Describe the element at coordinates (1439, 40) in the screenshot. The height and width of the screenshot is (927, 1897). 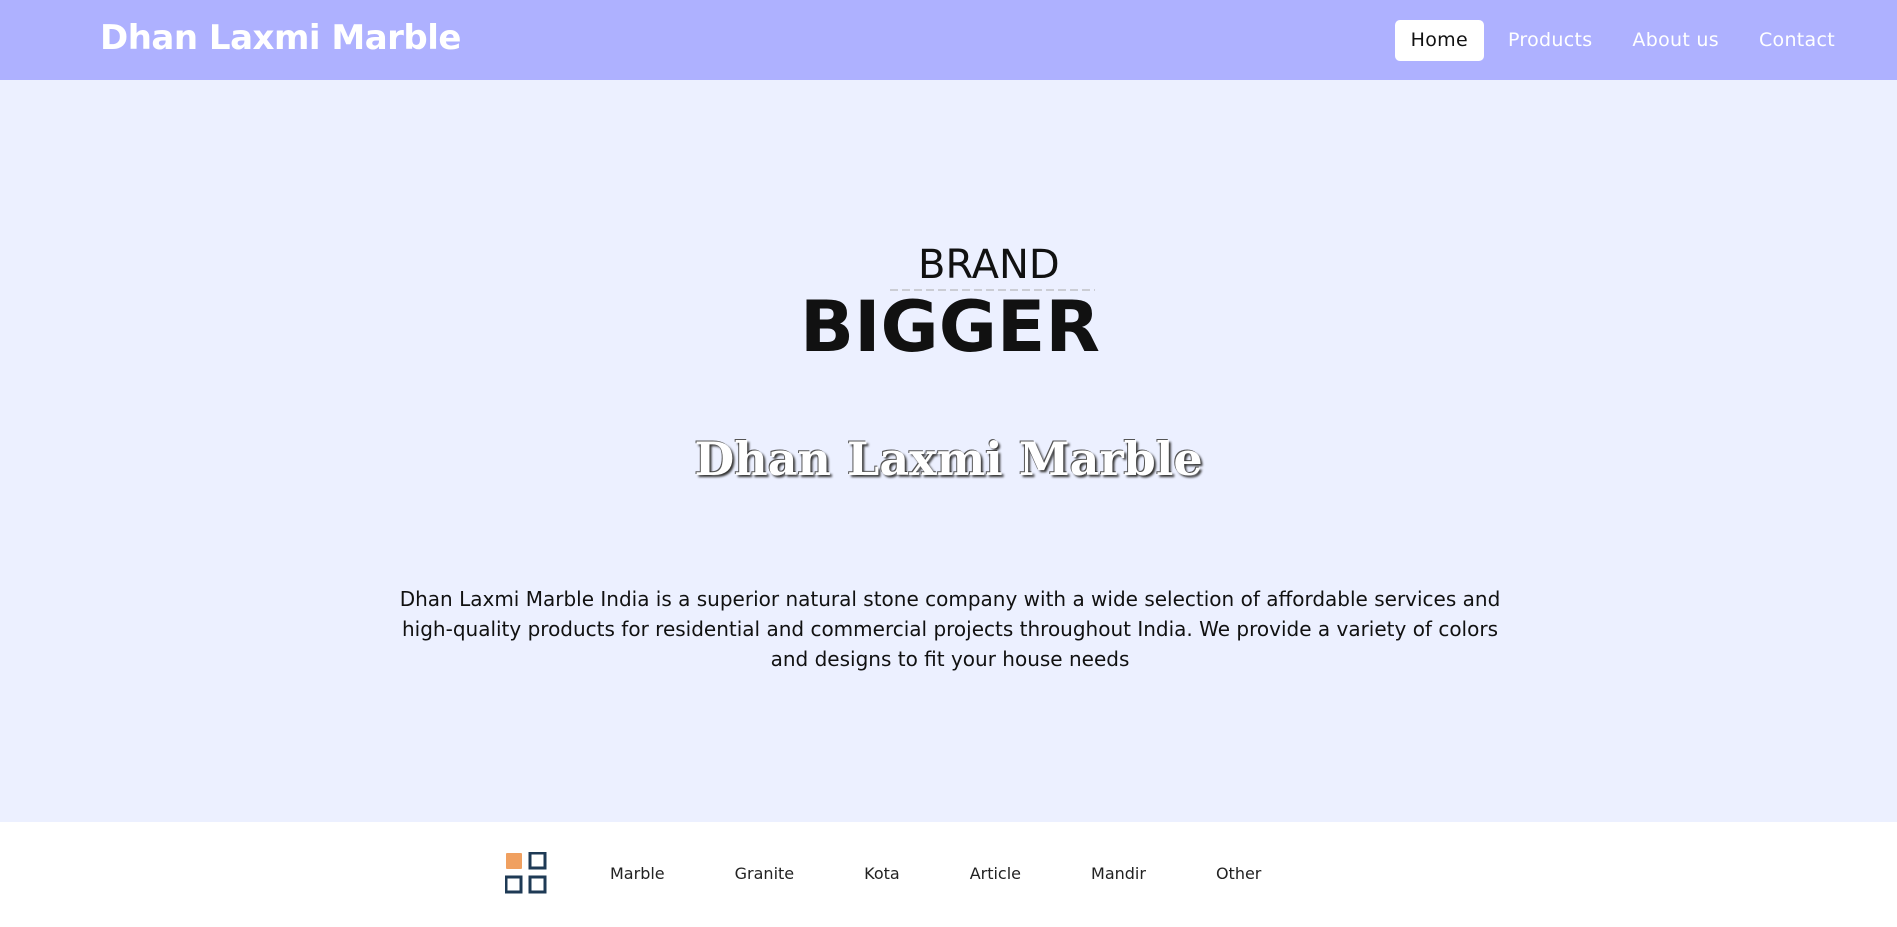
I see `nav-home-link: Home` at that location.